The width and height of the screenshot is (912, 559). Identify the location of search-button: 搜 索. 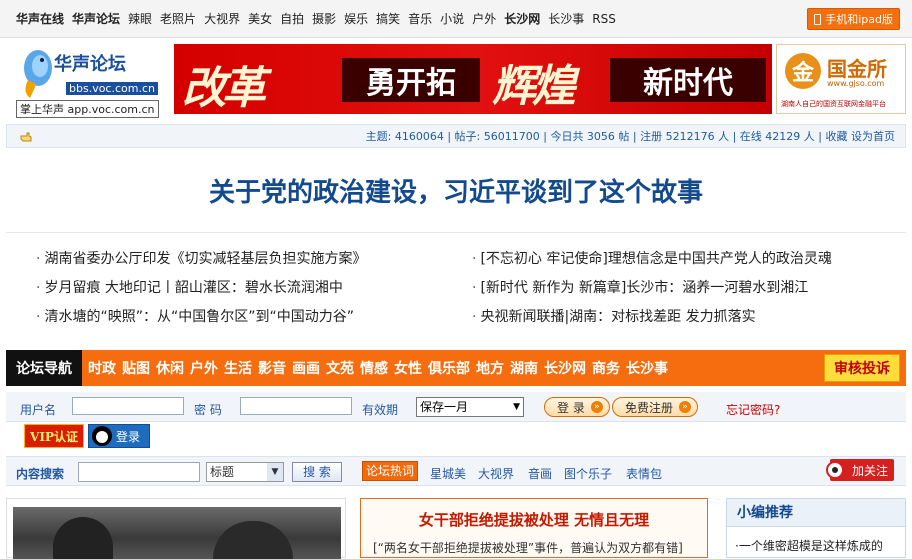
(317, 472).